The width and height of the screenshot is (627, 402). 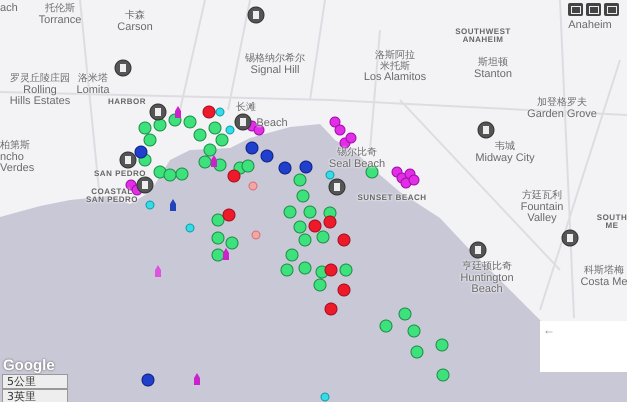 I want to click on place-label: 加登格罗夫, so click(x=562, y=103).